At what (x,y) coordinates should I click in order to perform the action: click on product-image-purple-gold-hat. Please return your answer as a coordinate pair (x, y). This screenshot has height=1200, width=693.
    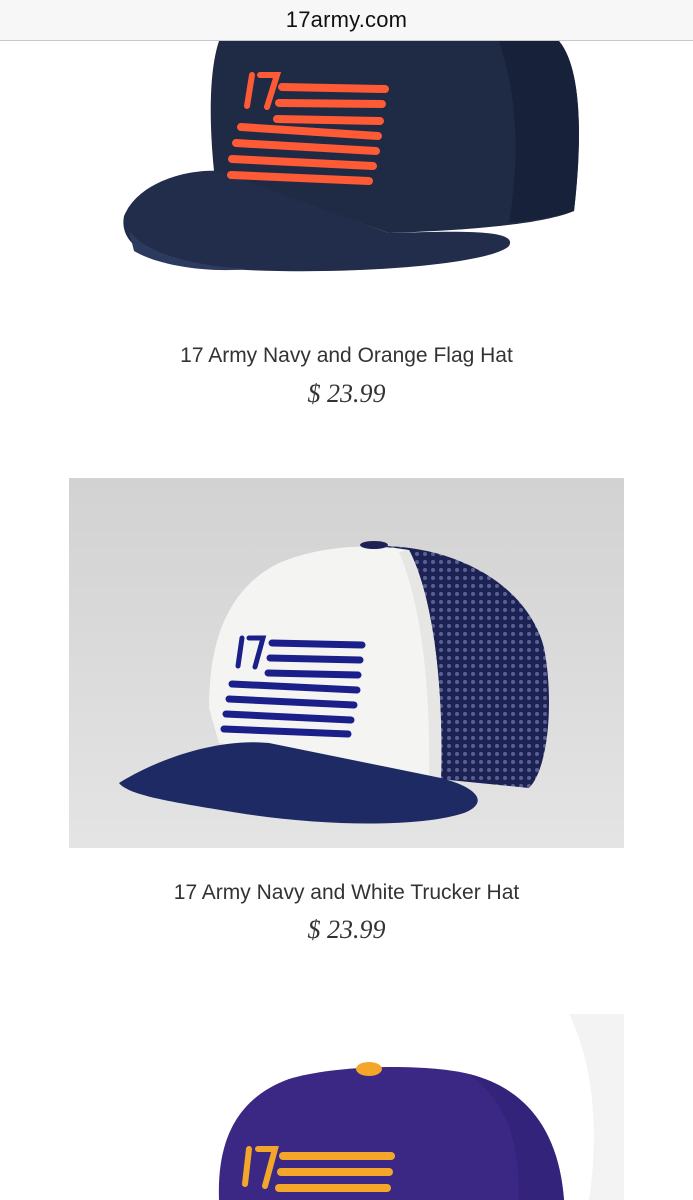
    Looking at the image, I should click on (346, 1107).